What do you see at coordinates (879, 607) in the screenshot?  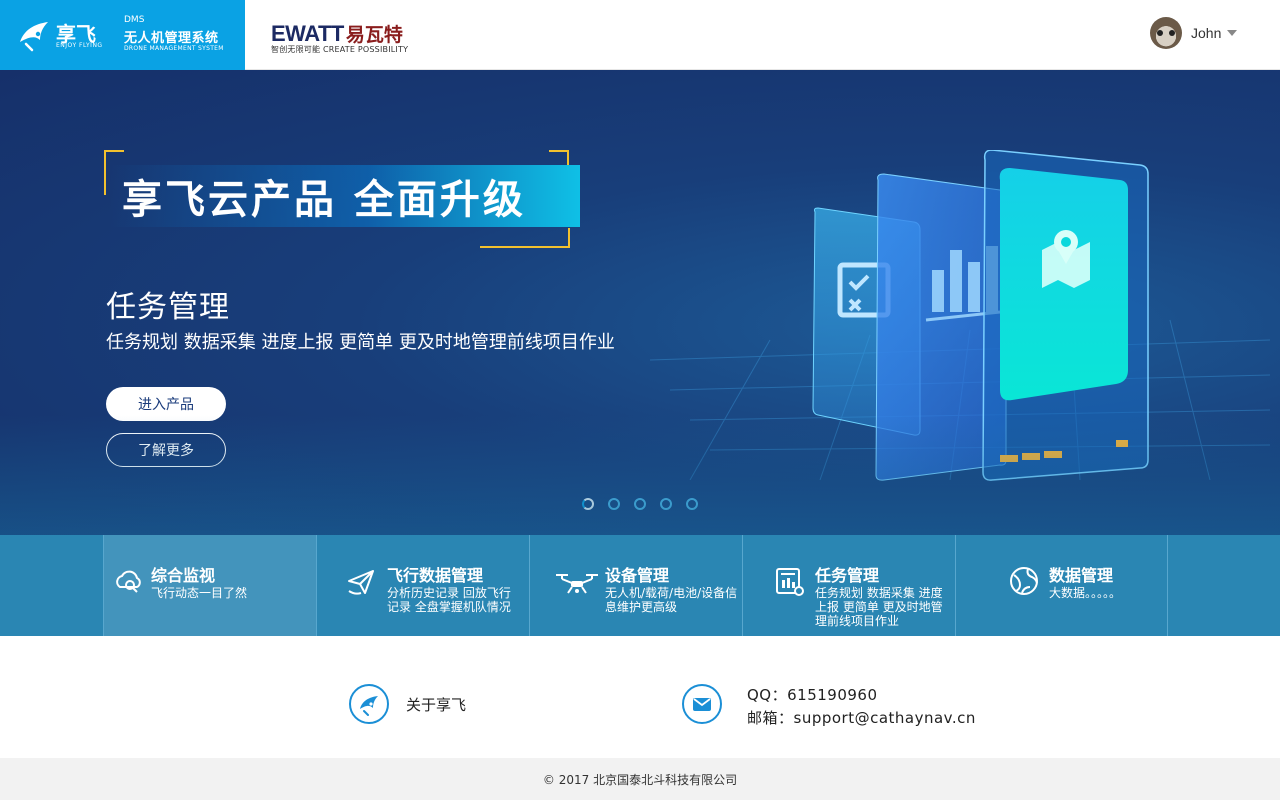 I see `feature-description: 任务规划 数据采集 进度上报 更简单 更及时地管理前线项目作业` at bounding box center [879, 607].